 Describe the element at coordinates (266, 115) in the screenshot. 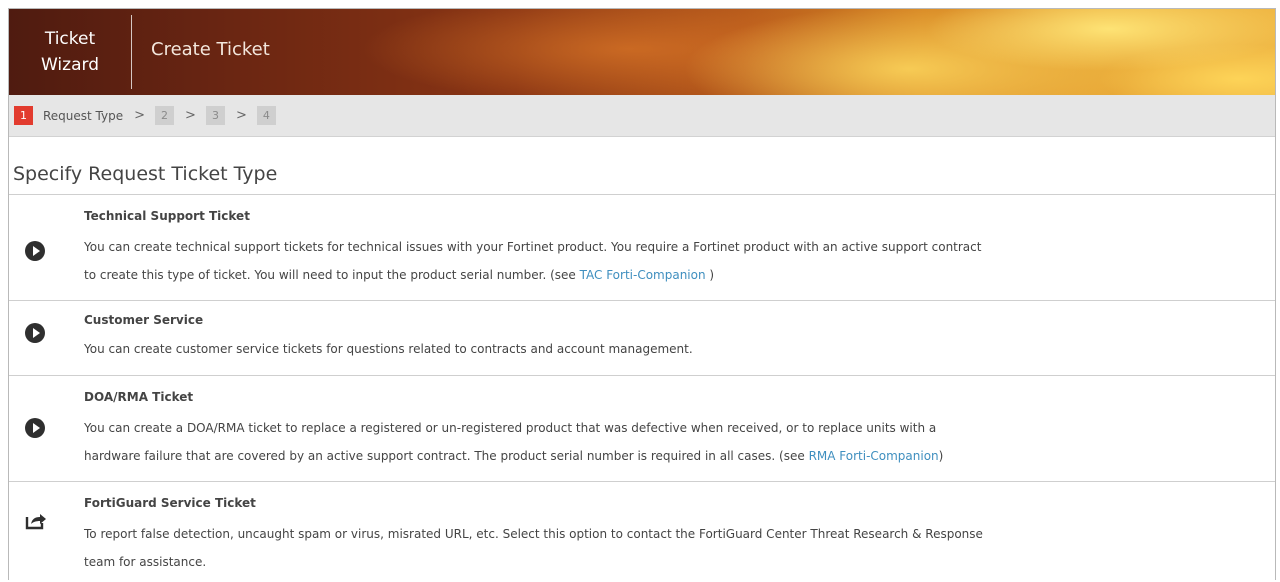

I see `step-4-indicator: 4` at that location.